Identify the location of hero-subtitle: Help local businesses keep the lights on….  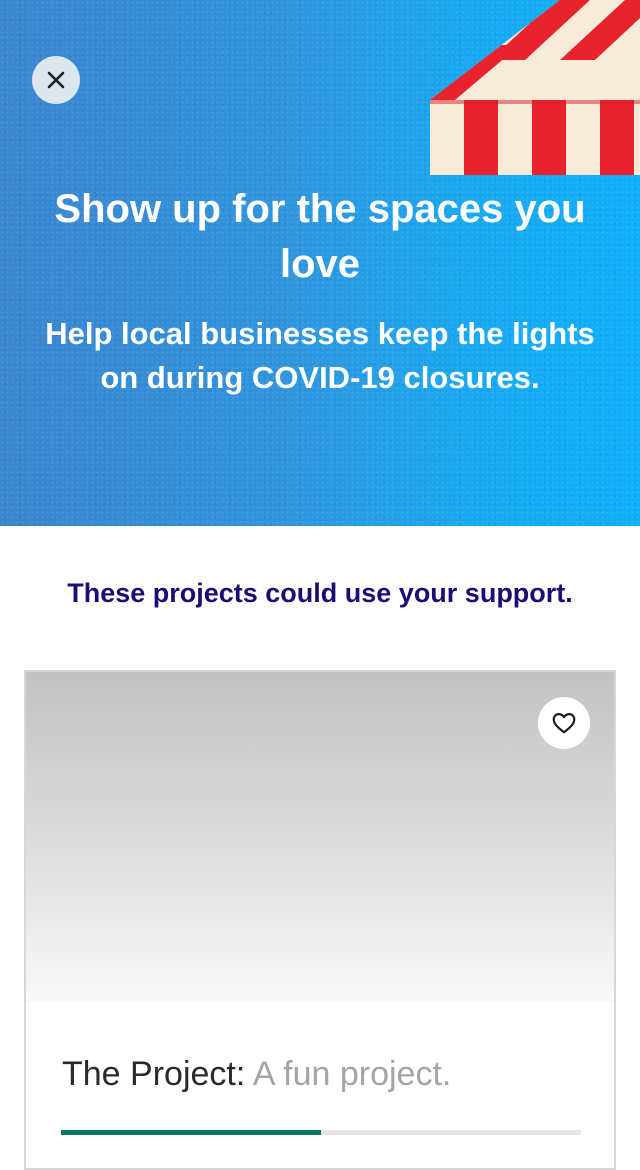
(320, 355).